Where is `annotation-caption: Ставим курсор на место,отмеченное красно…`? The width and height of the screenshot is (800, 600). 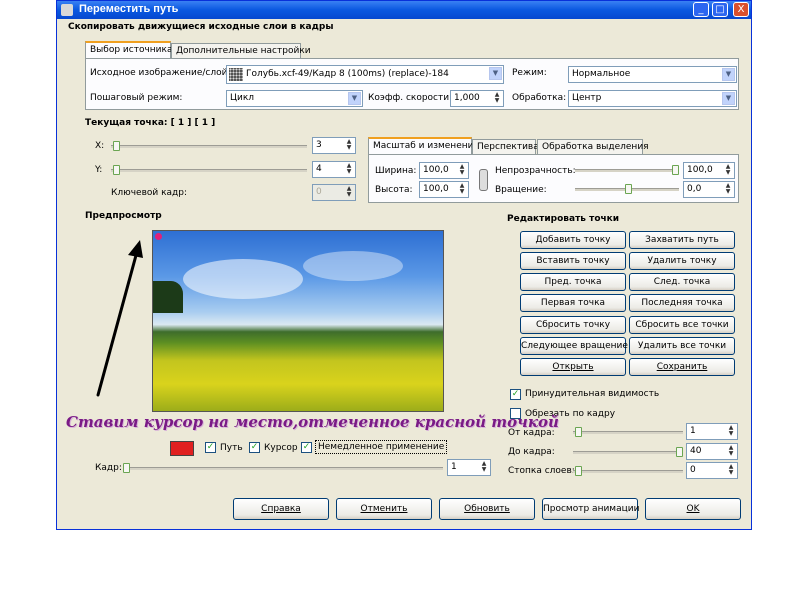 annotation-caption: Ставим курсор на место,отмеченное красно… is located at coordinates (312, 422).